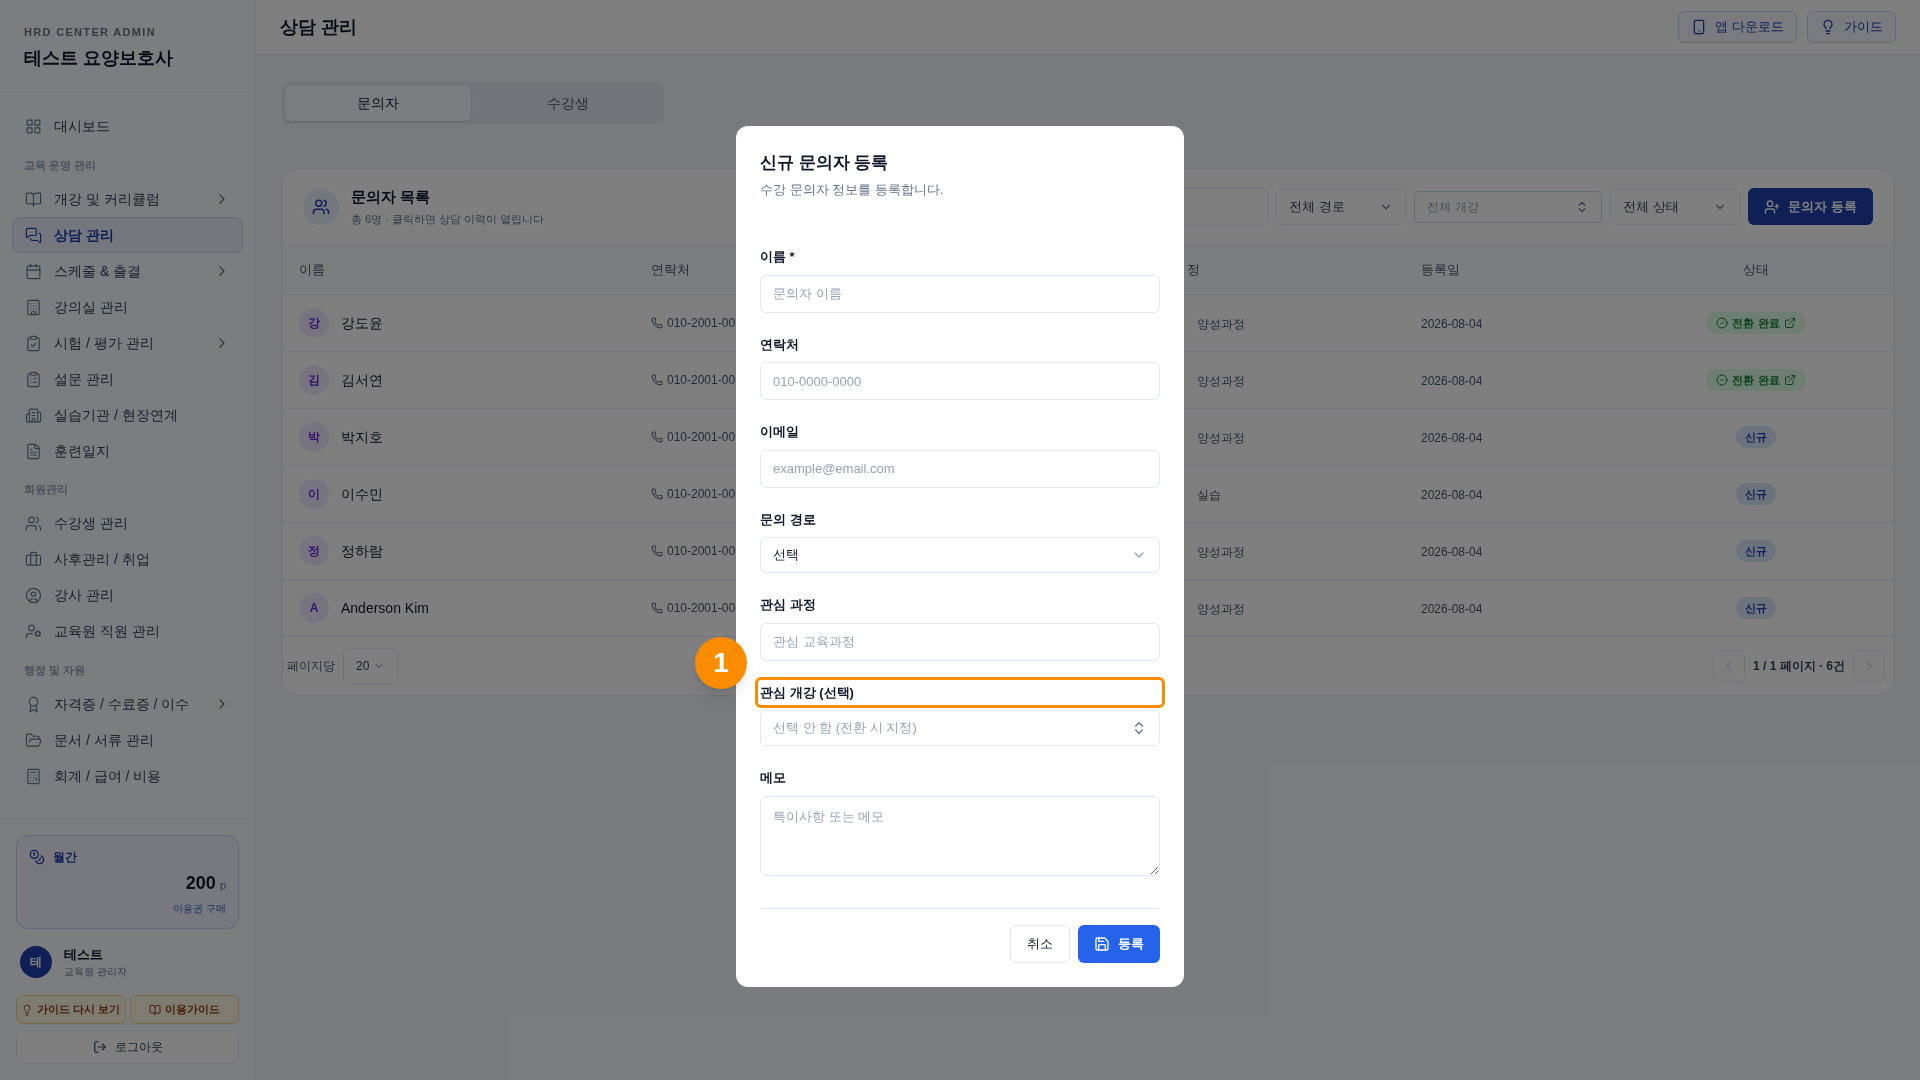 This screenshot has height=1080, width=1920. Describe the element at coordinates (1869, 666) in the screenshot. I see `next-page-button` at that location.